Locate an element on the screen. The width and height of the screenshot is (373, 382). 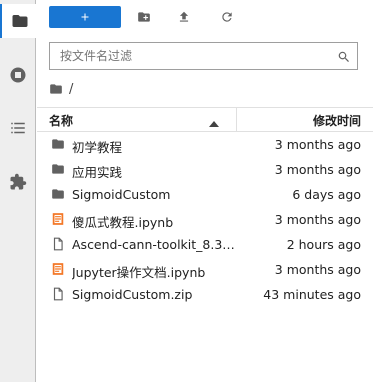
puzzle-icon is located at coordinates (18, 181).